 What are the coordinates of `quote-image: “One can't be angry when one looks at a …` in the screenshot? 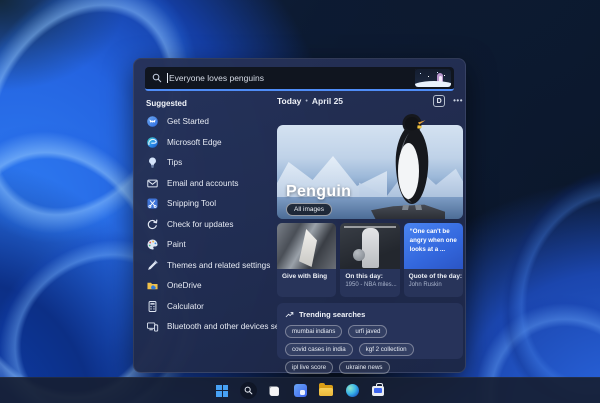 It's located at (433, 246).